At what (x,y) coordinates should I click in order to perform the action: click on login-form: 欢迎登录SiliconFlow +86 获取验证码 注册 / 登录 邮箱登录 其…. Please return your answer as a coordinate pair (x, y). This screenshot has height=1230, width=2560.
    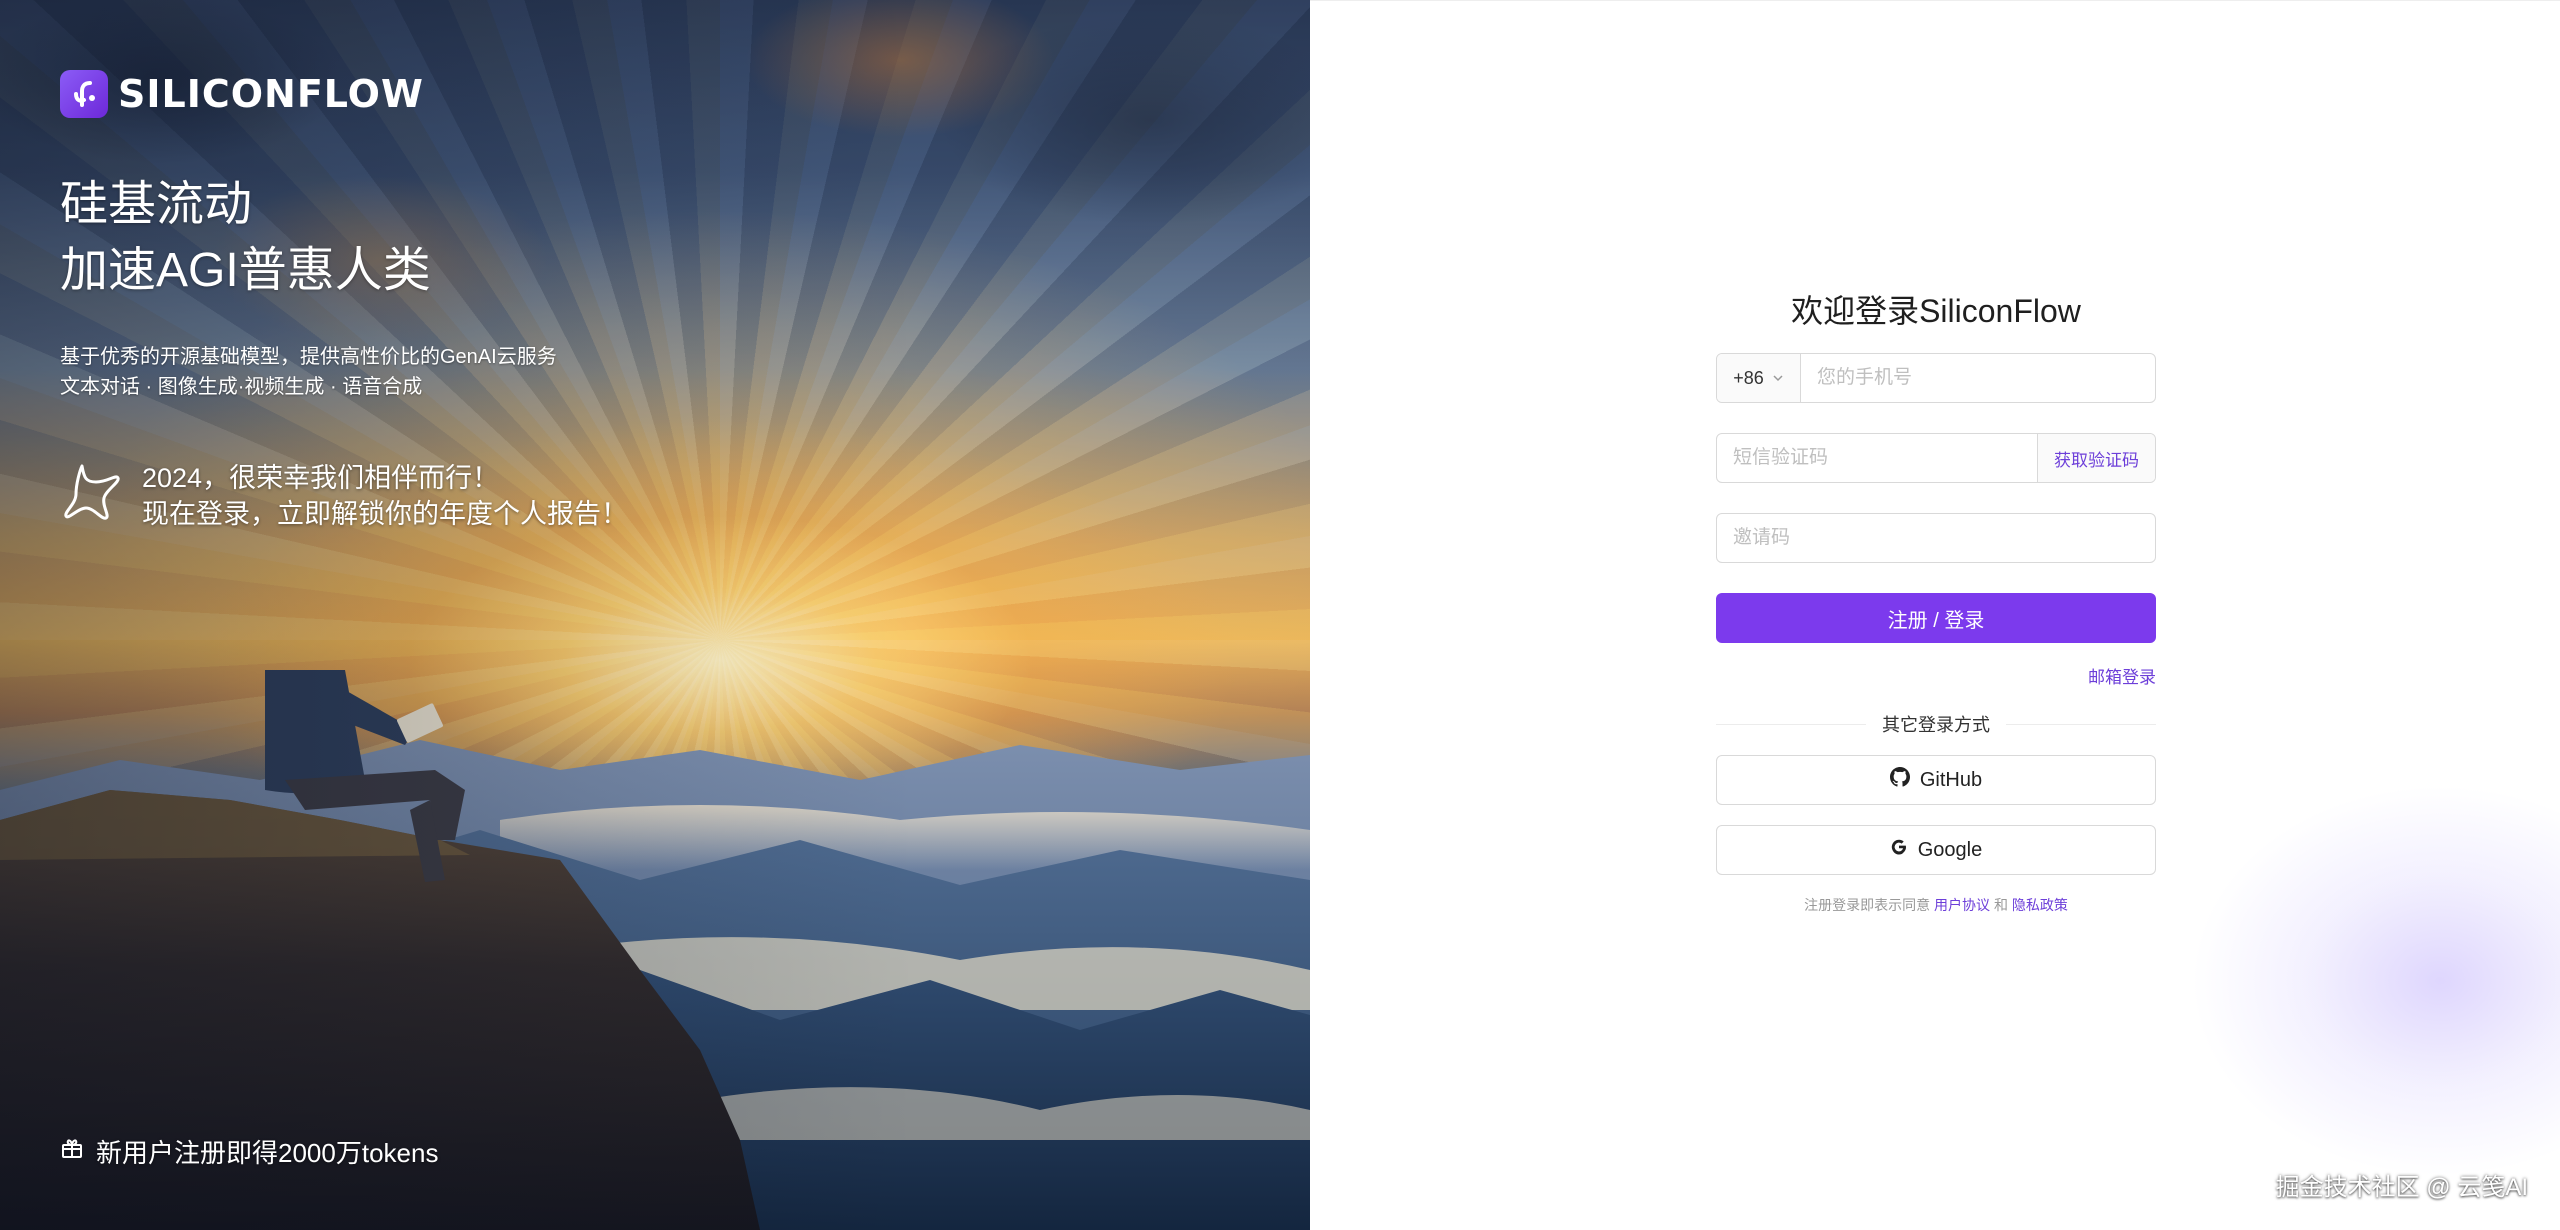
    Looking at the image, I should click on (1936, 602).